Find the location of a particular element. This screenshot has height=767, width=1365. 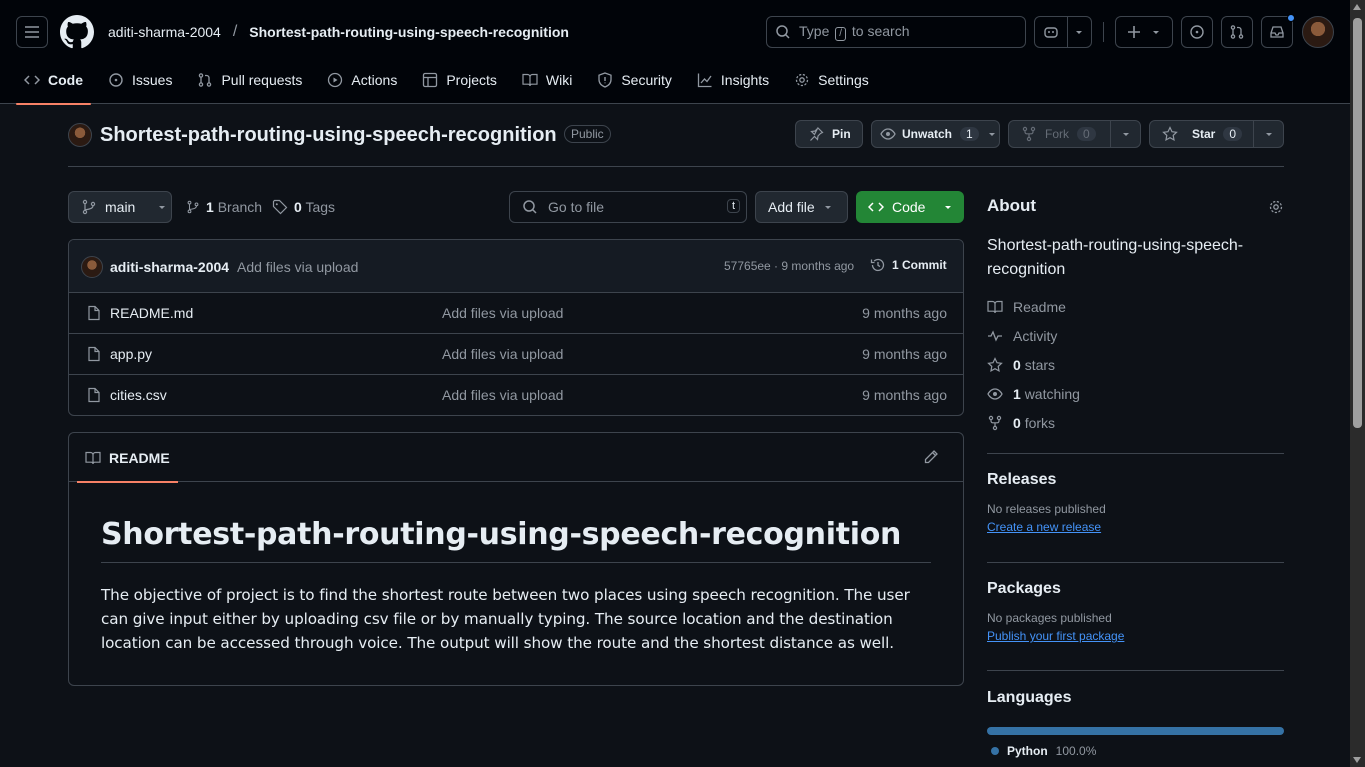

go-to-file-placeholder: Go to file is located at coordinates (576, 207).